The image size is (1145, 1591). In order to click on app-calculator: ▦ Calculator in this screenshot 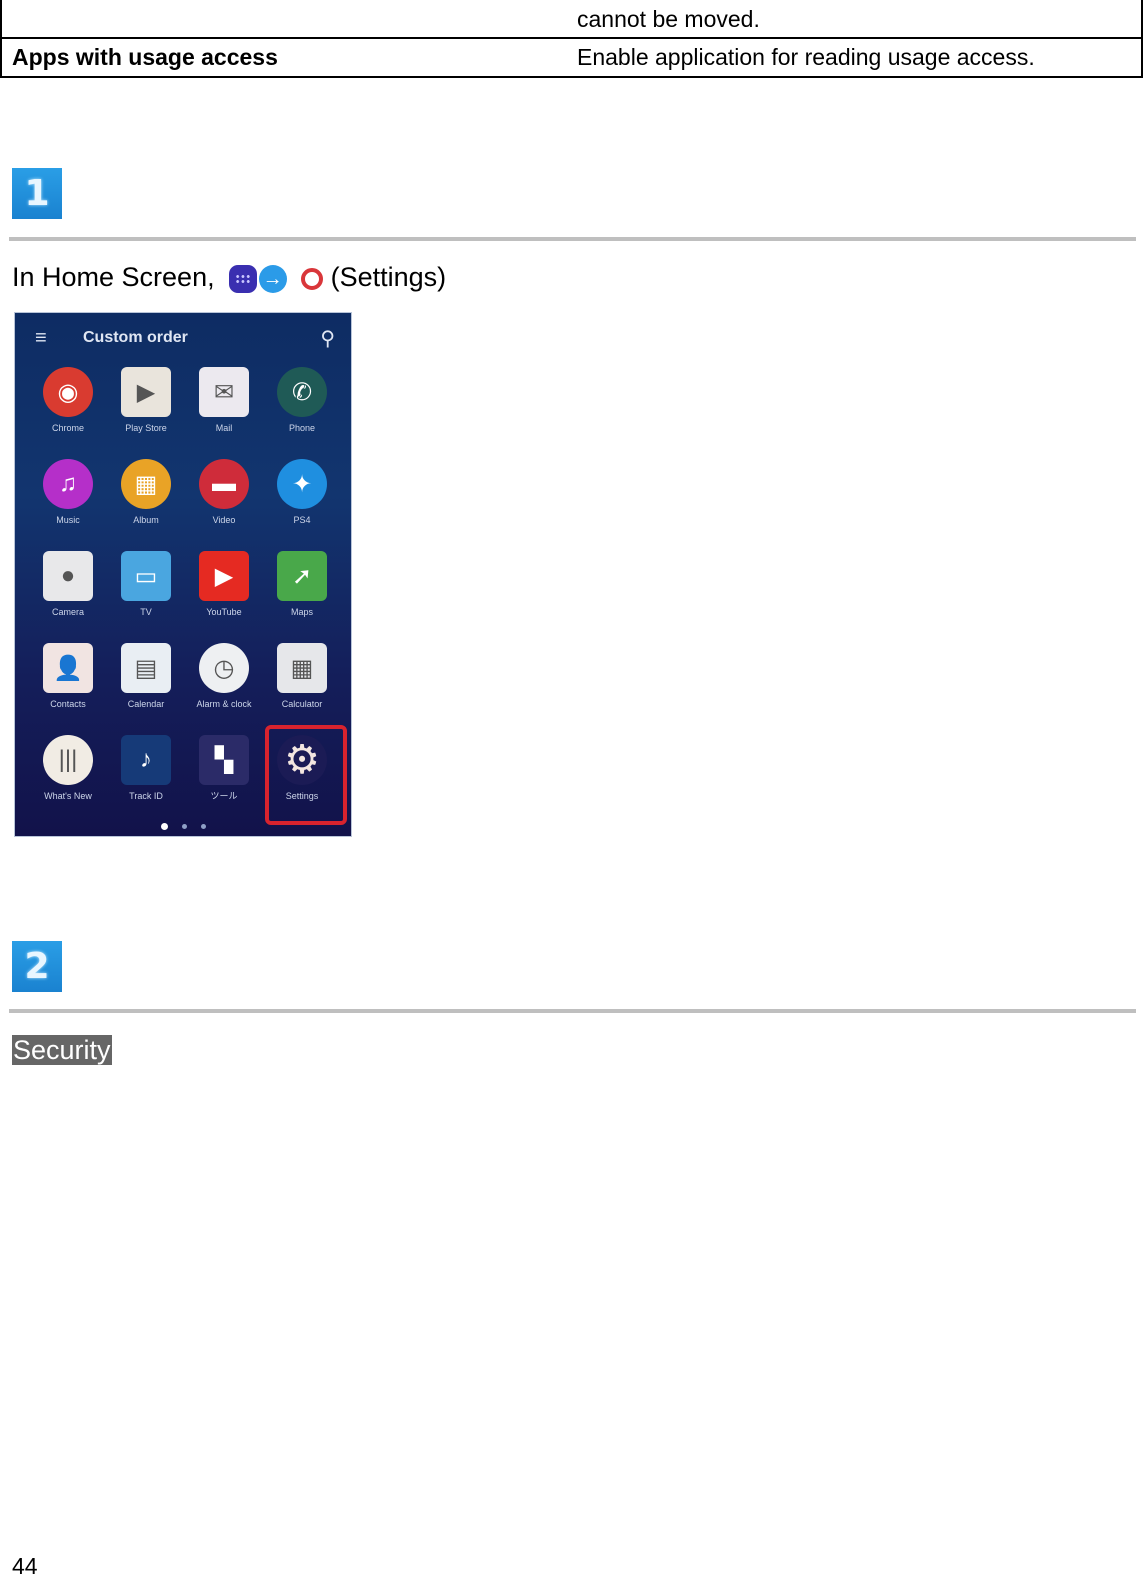, I will do `click(302, 681)`.